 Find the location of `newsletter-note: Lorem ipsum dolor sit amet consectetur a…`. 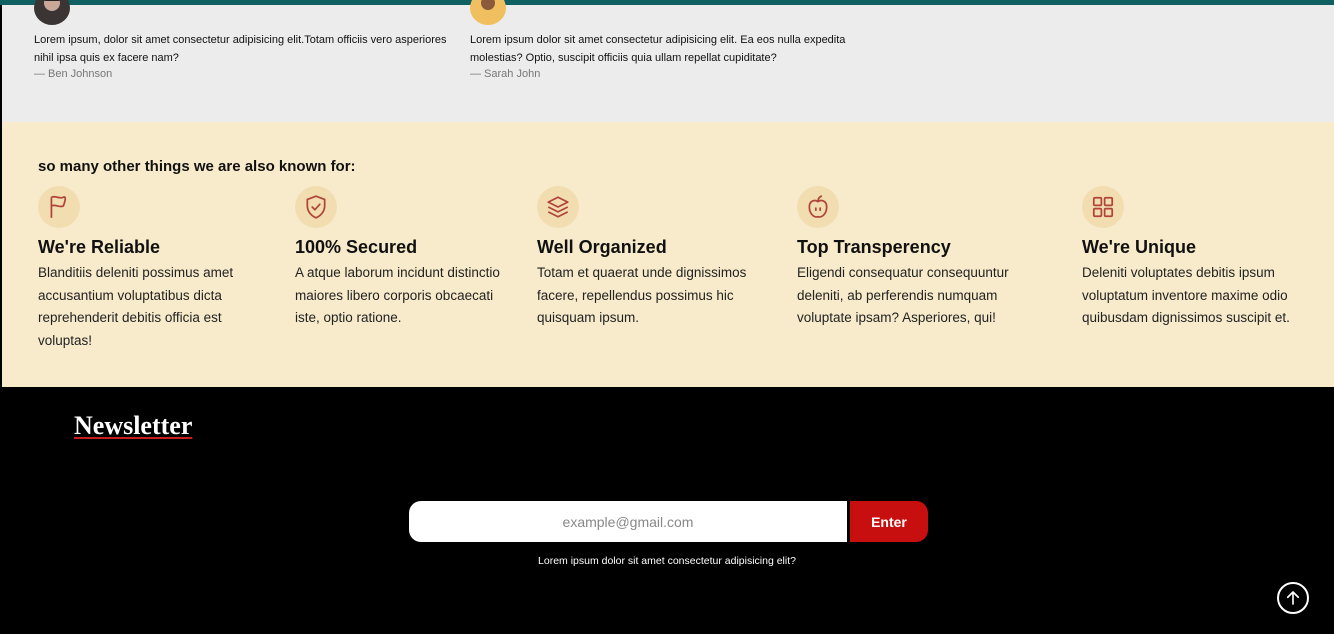

newsletter-note: Lorem ipsum dolor sit amet consectetur a… is located at coordinates (667, 561).